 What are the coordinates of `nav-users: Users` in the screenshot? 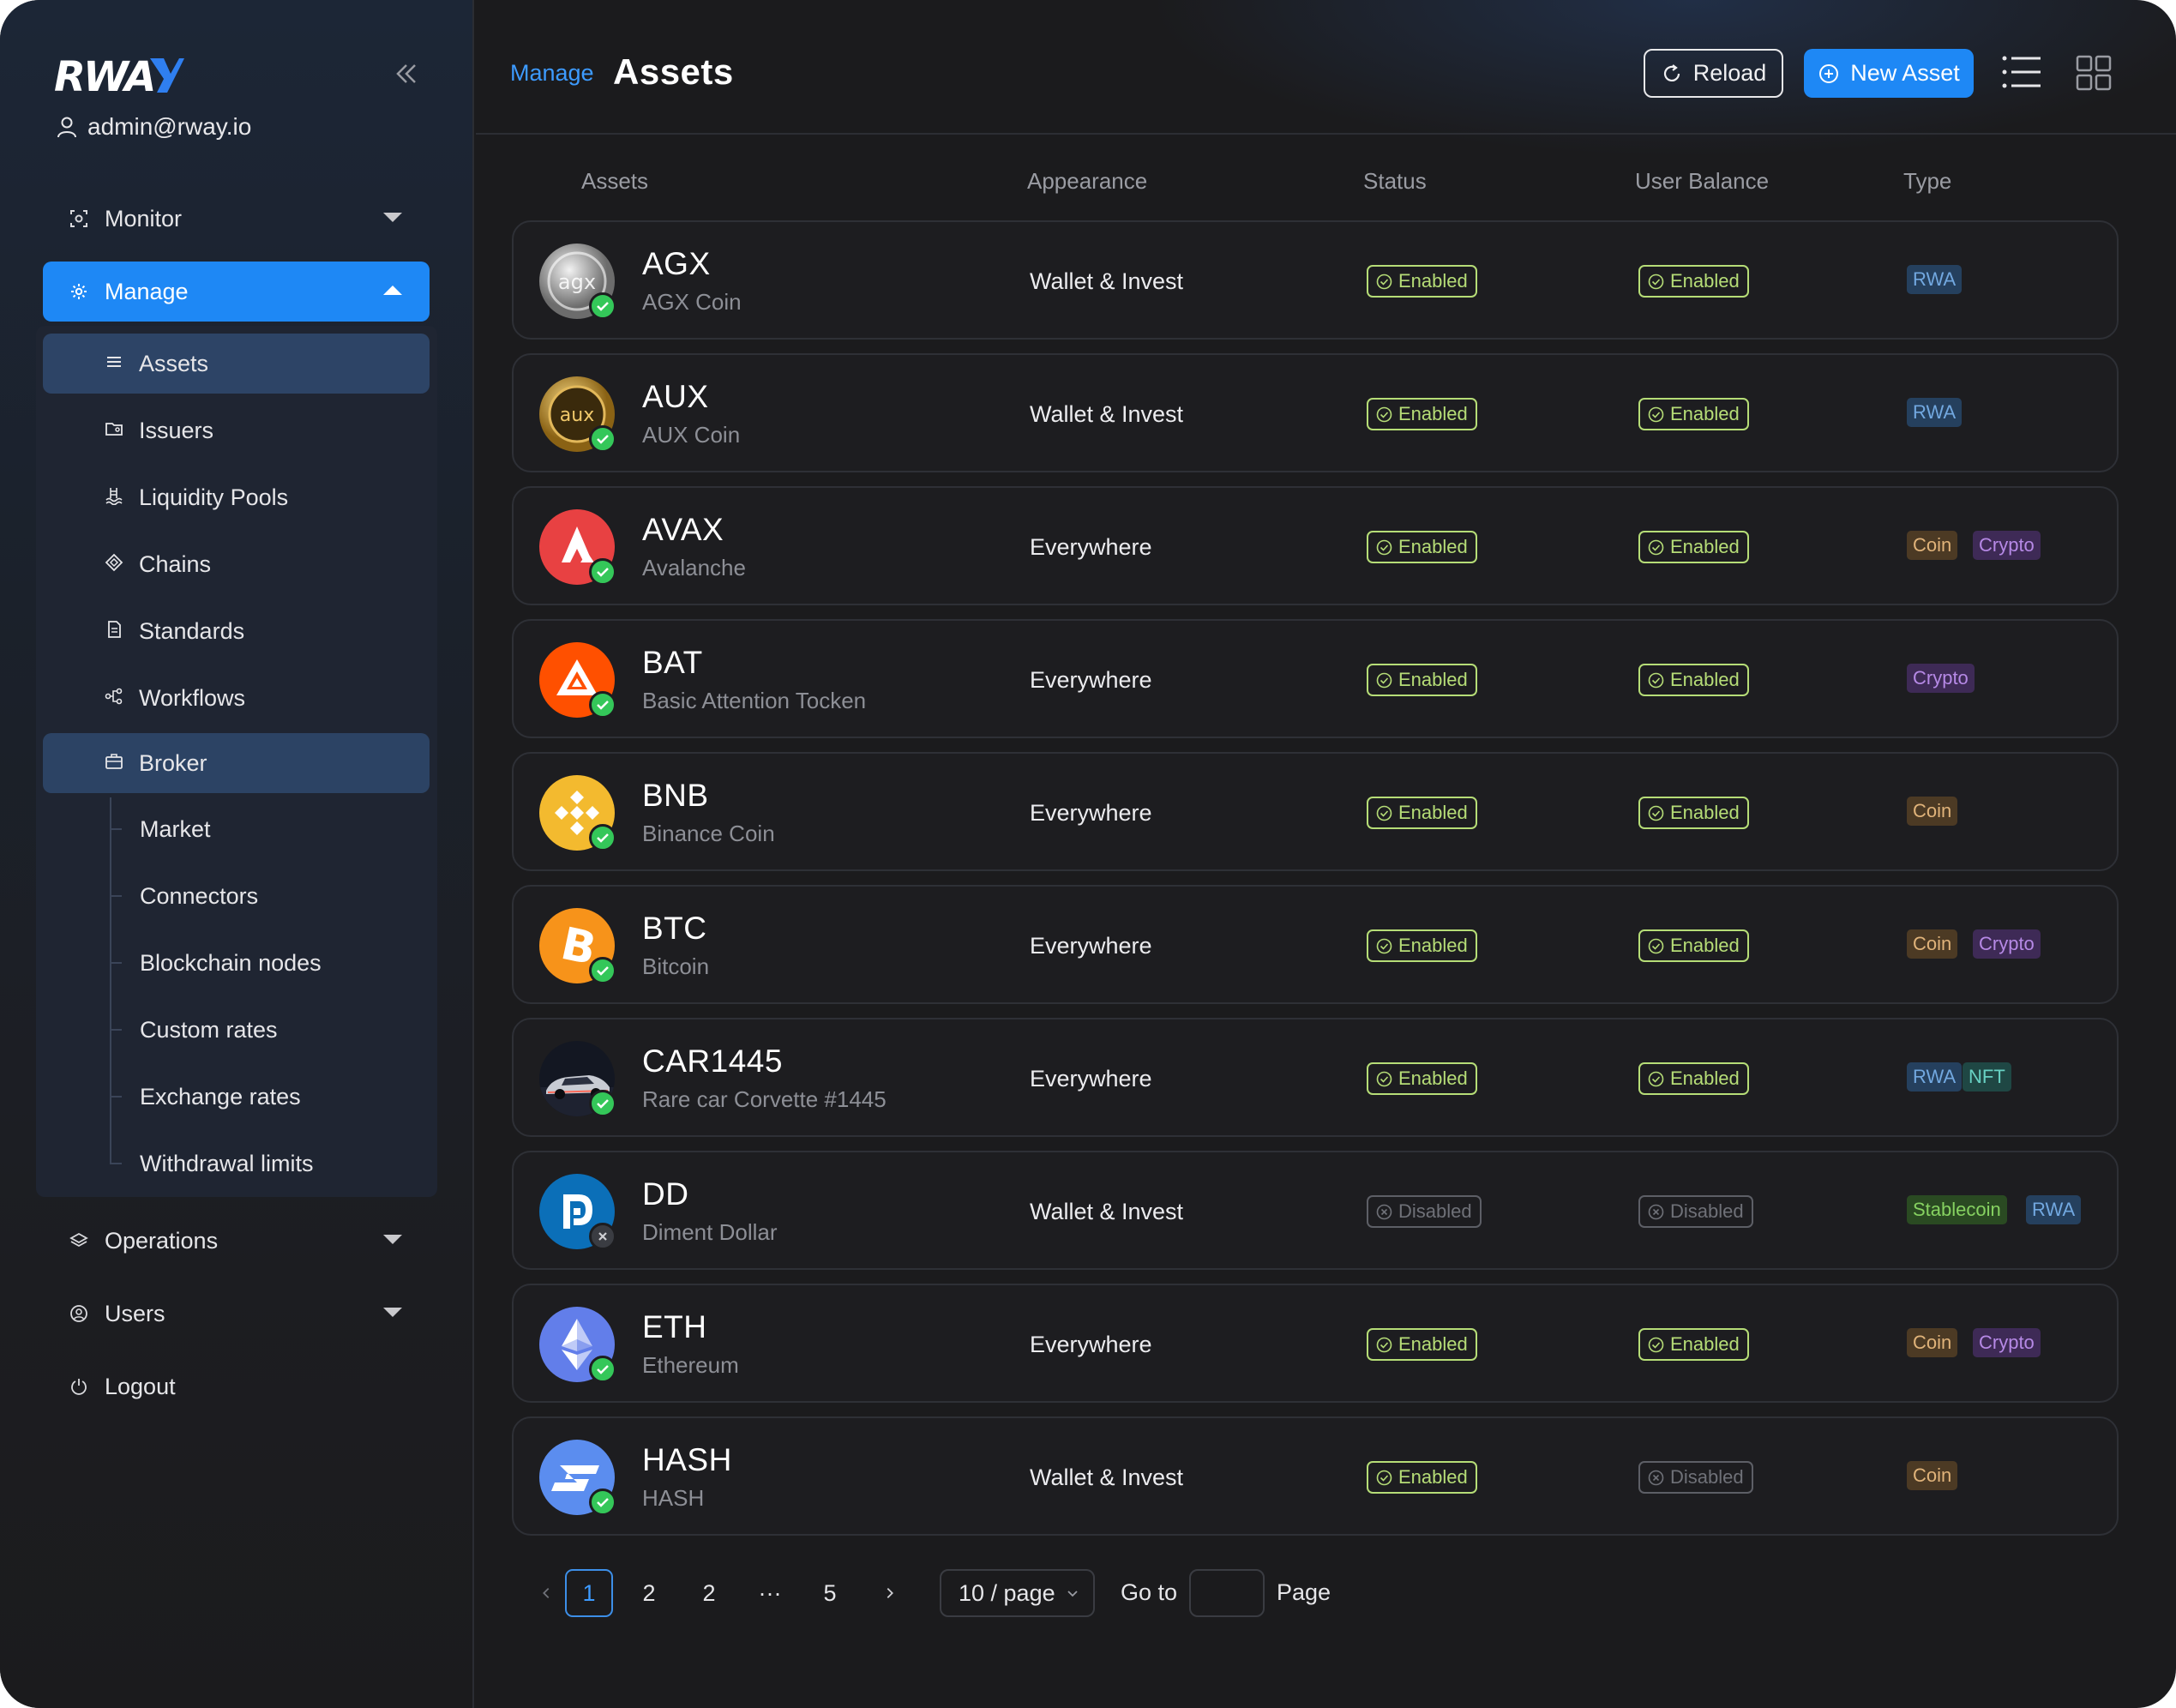 It's located at (236, 1314).